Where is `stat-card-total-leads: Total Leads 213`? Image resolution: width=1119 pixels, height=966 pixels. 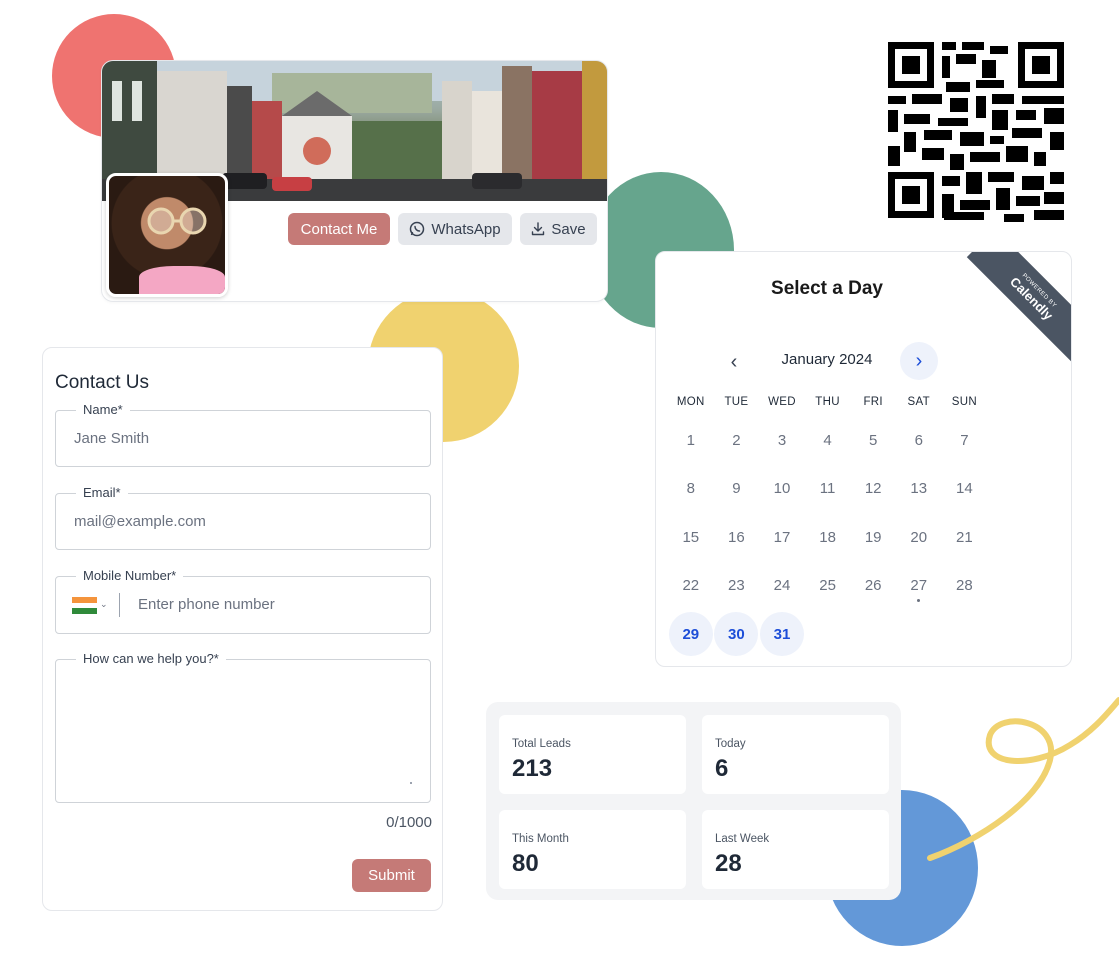
stat-card-total-leads: Total Leads 213 is located at coordinates (592, 754).